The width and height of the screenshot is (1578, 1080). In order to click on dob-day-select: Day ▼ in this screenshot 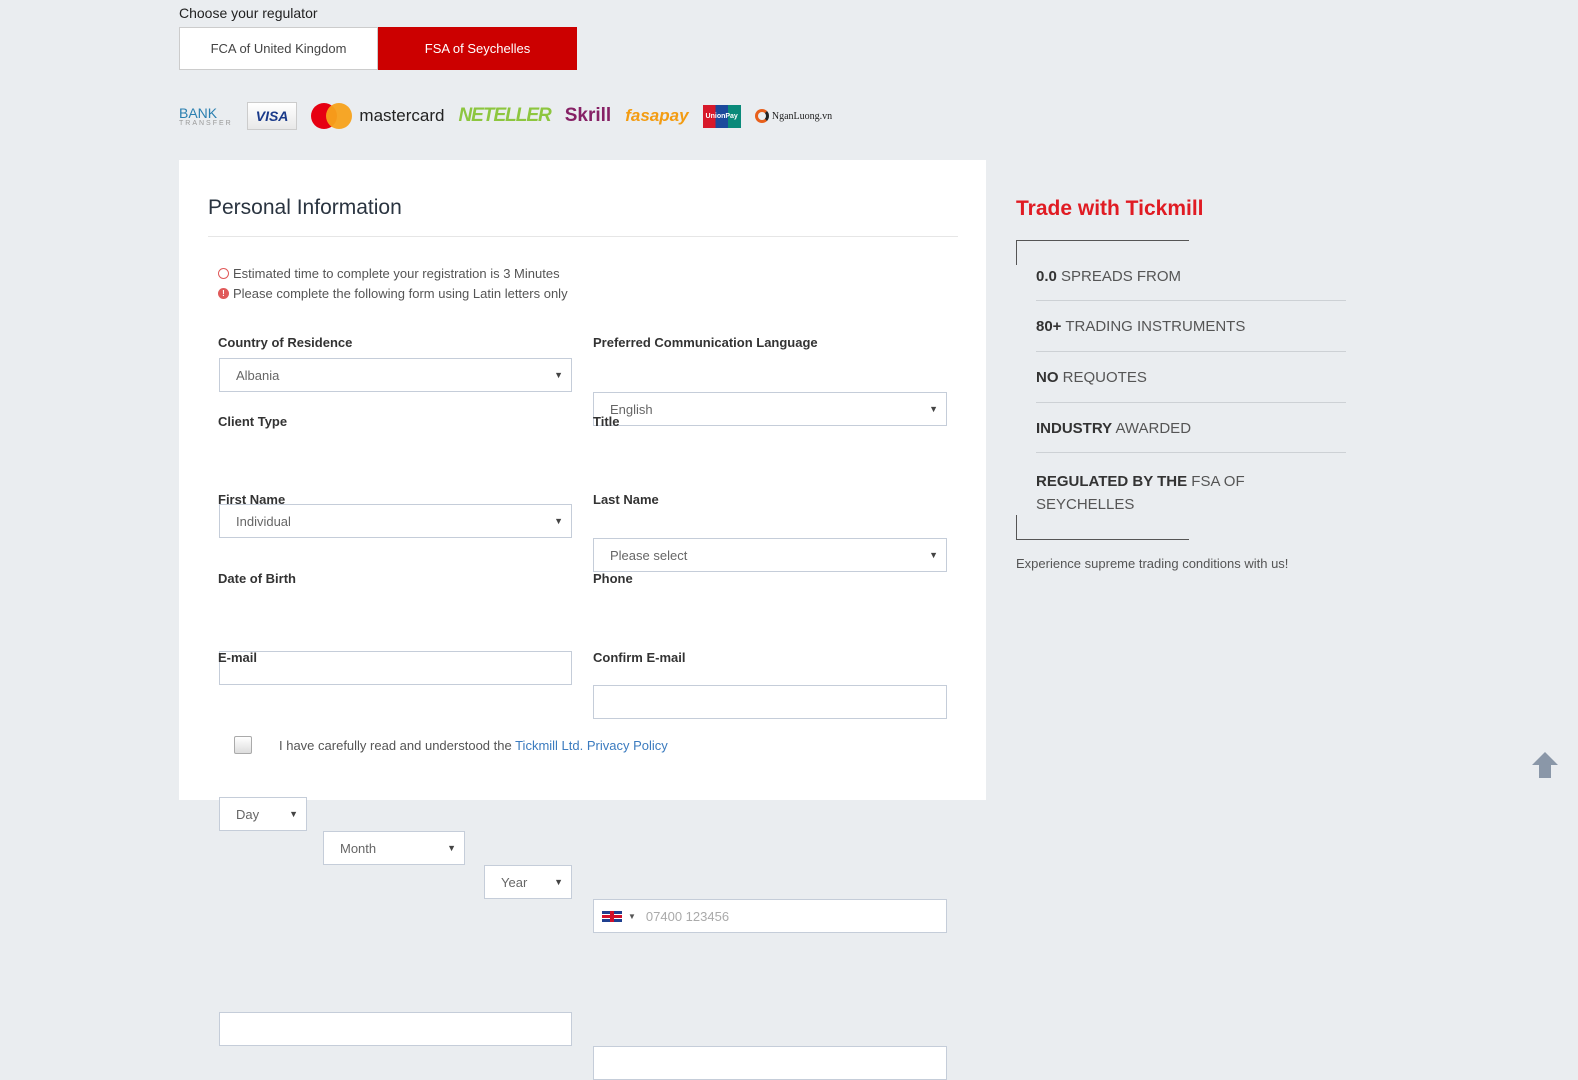, I will do `click(263, 814)`.